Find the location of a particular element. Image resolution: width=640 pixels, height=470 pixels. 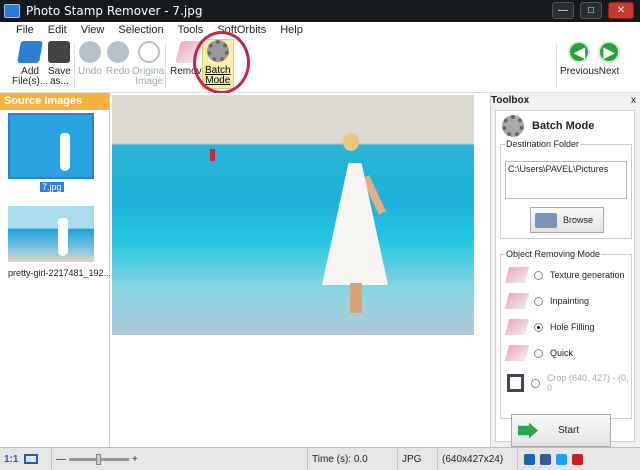

zoom-slider-thumb is located at coordinates (98, 459).